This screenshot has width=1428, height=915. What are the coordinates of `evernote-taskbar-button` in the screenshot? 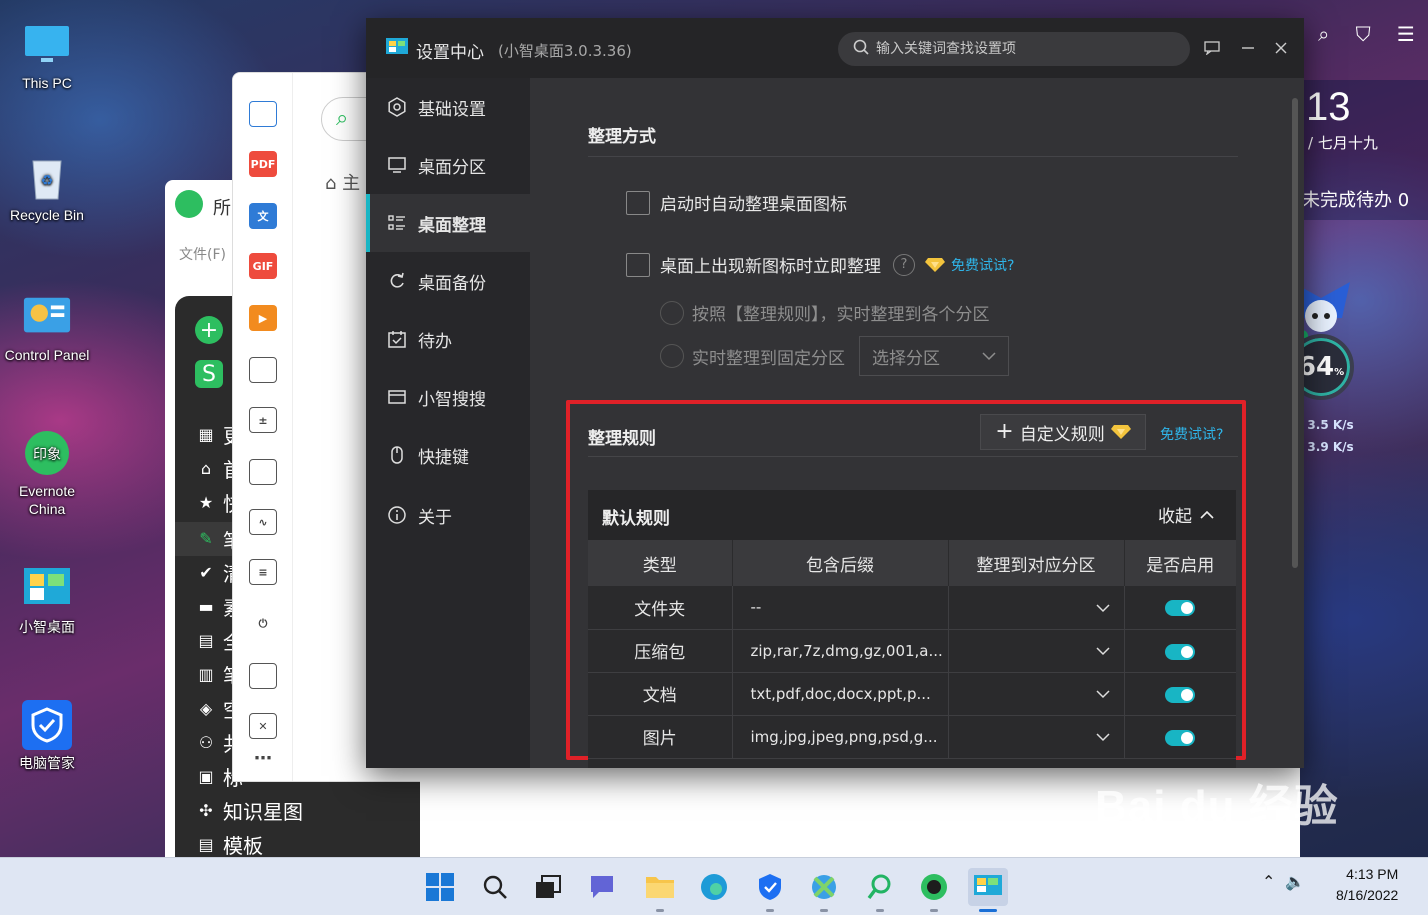 It's located at (934, 890).